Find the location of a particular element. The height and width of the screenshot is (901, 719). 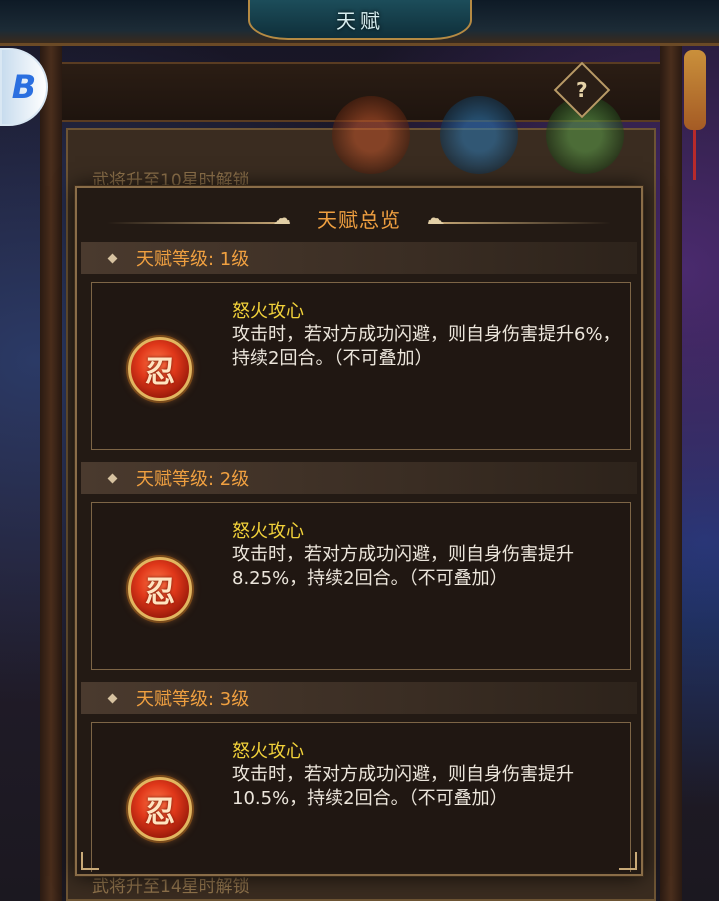

talent-description: 攻击时，若对方成功闪避，则自身伤害提升6%，持续2回合。（不可叠加） is located at coordinates (426, 346).